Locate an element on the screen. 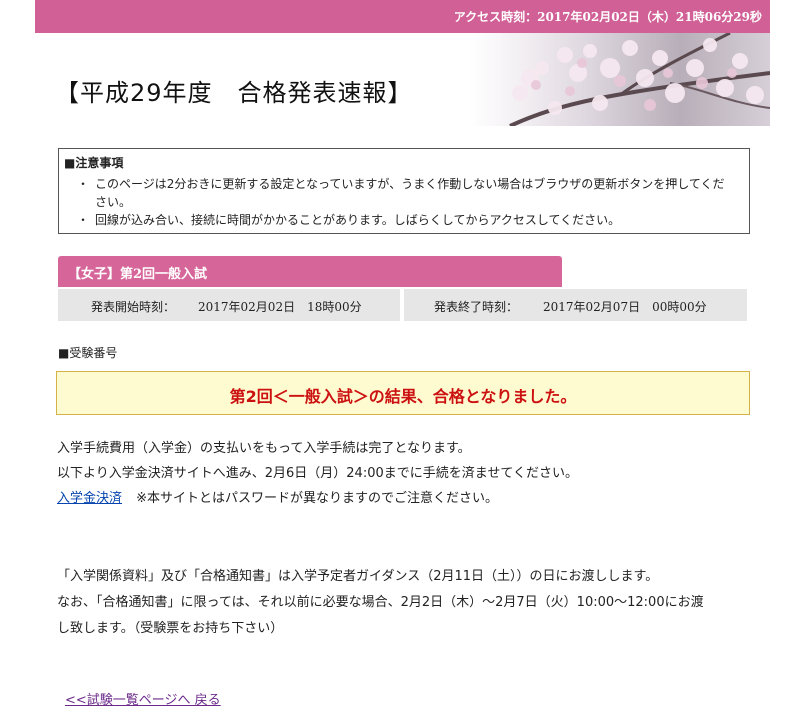  publish-end-value: 2017年02月07日 00時00分 is located at coordinates (625, 307).